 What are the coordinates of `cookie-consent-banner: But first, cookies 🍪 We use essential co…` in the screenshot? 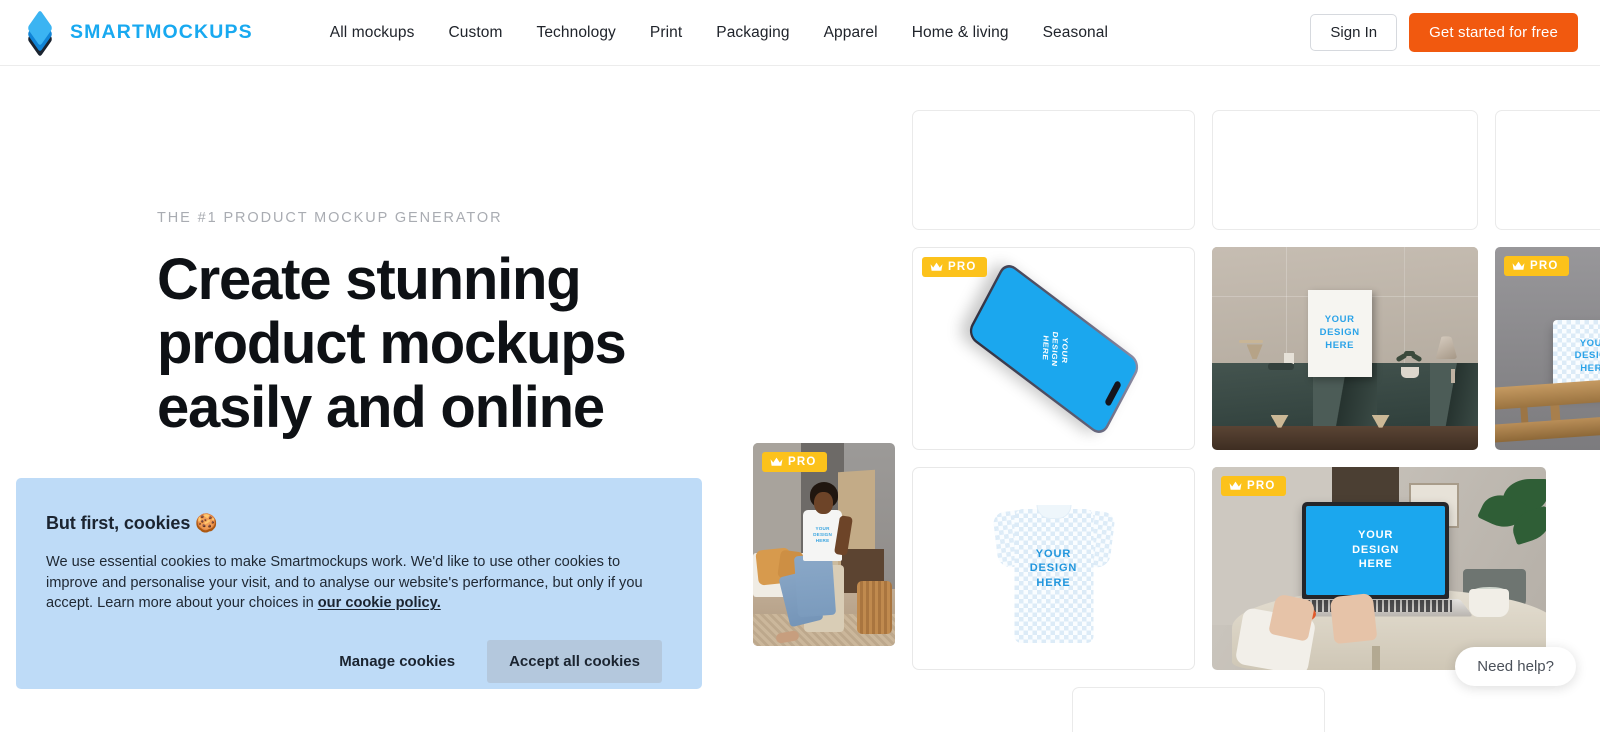 It's located at (359, 583).